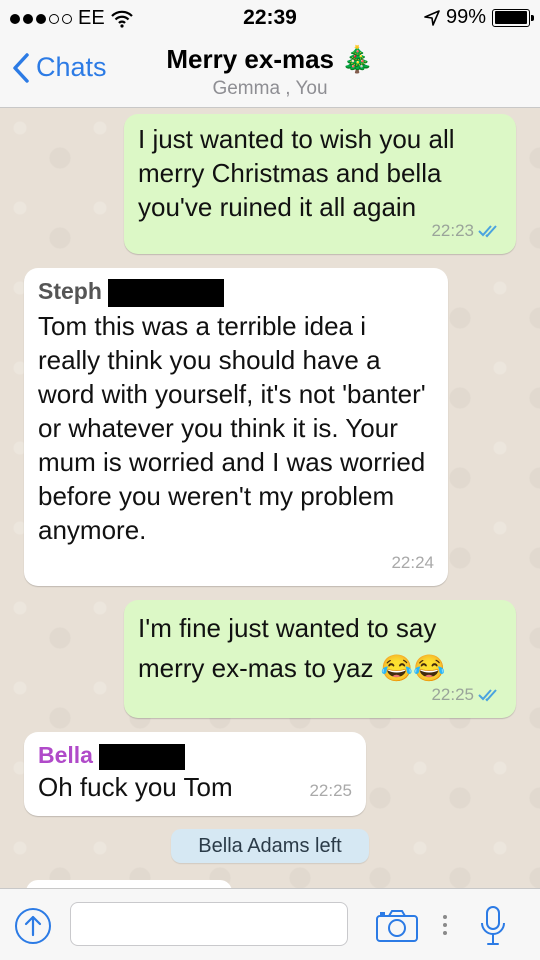 Image resolution: width=540 pixels, height=960 pixels. Describe the element at coordinates (135, 787) in the screenshot. I see `message-text: Oh fuck you Tom` at that location.